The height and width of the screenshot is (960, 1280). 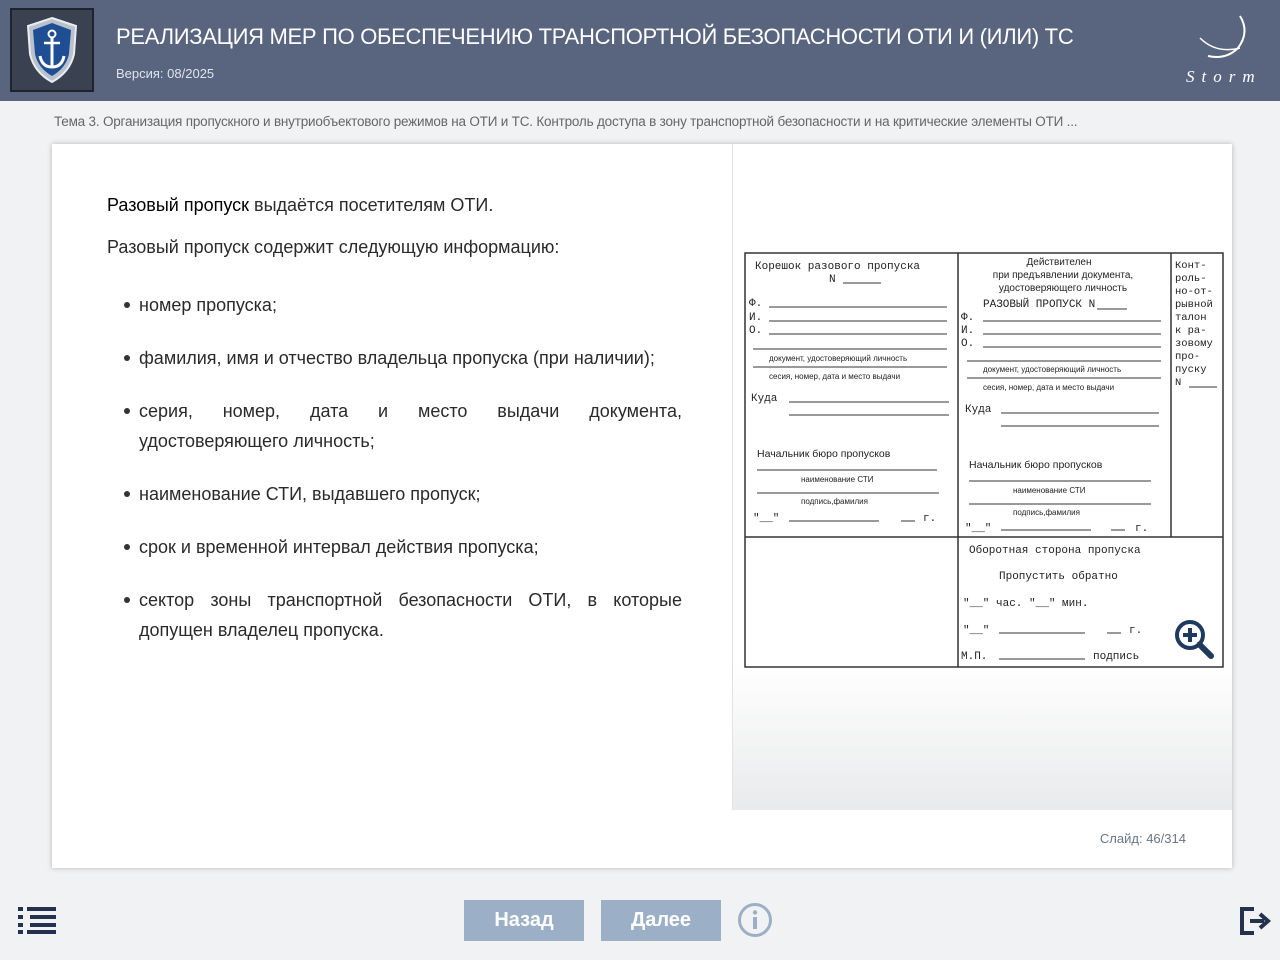 I want to click on svg-text: Storm, so click(x=1224, y=76).